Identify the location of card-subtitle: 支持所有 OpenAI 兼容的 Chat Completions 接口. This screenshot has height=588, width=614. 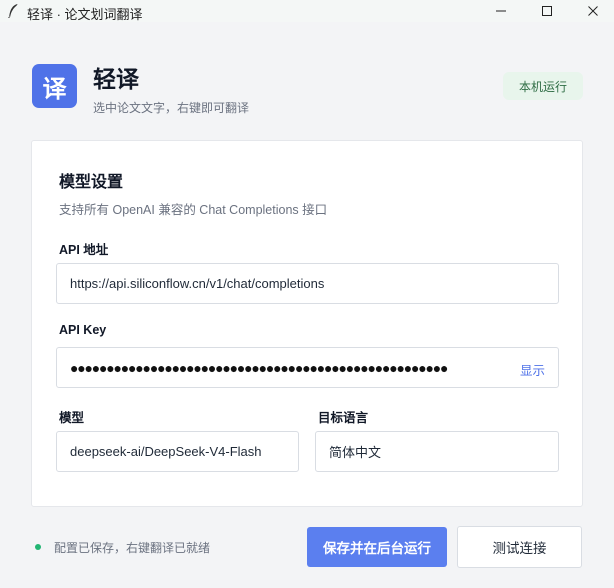
(193, 210).